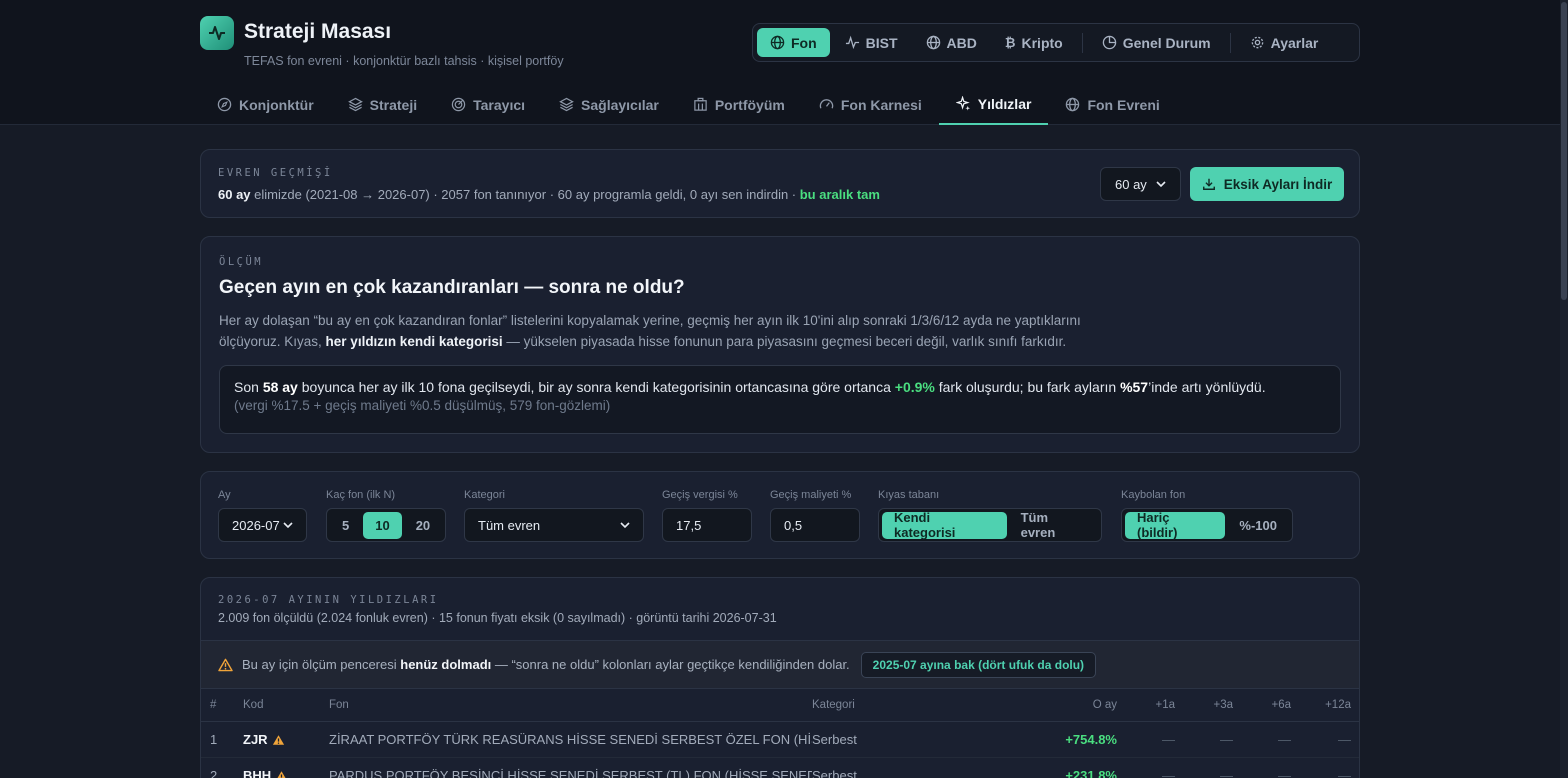 This screenshot has height=778, width=1568. I want to click on app-title: Strateji Masası, so click(318, 31).